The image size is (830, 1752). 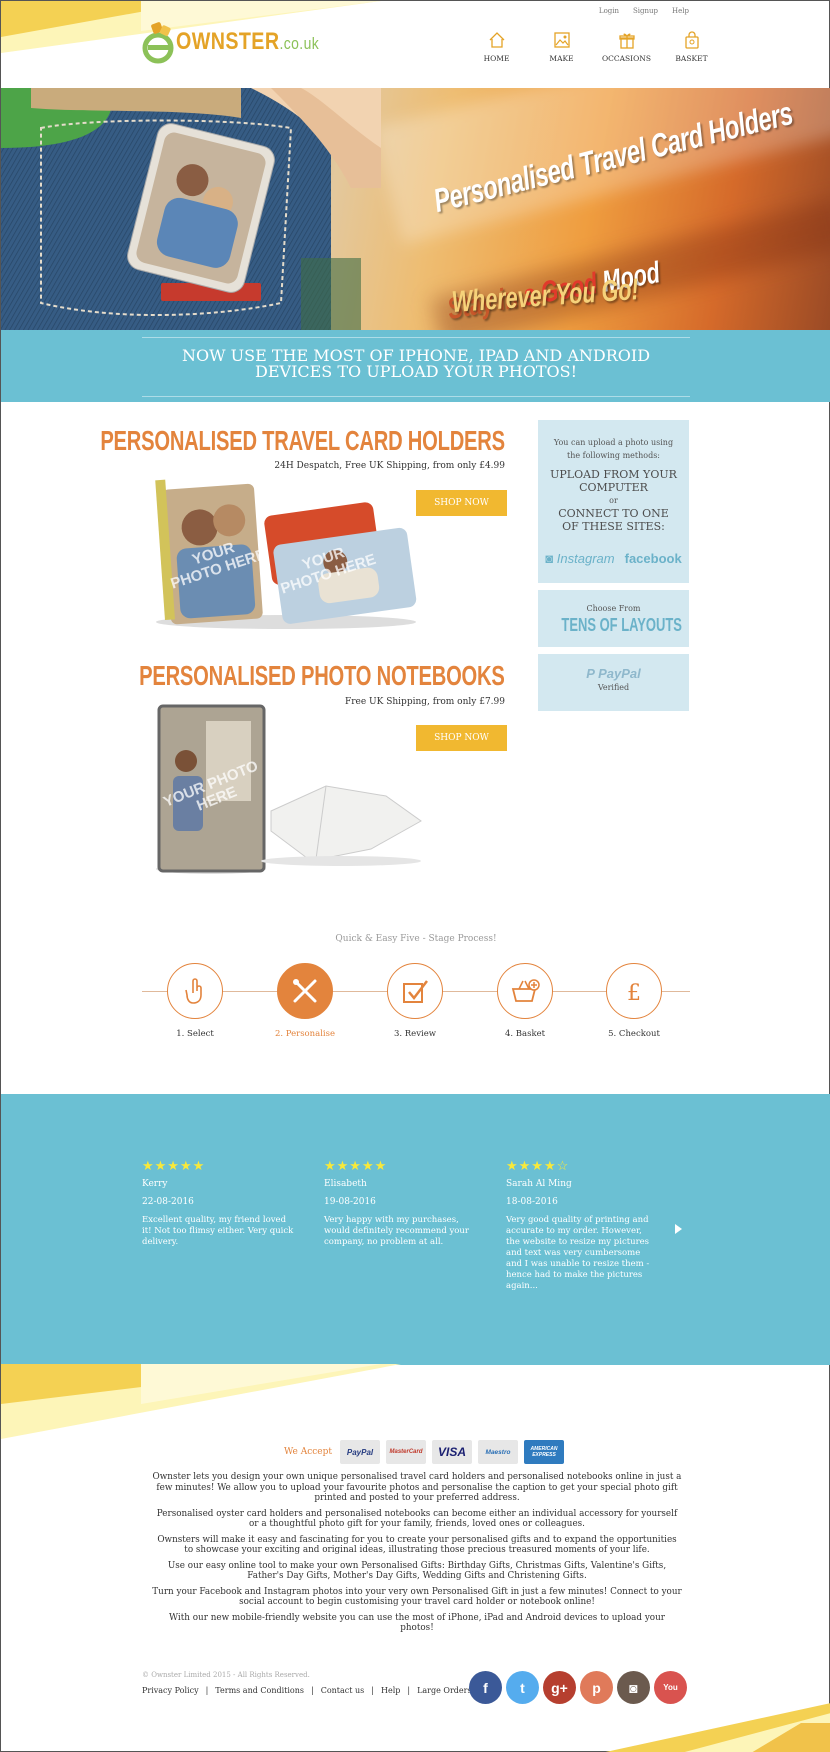 What do you see at coordinates (532, 1202) in the screenshot?
I see `review-date: 18-08-2016` at bounding box center [532, 1202].